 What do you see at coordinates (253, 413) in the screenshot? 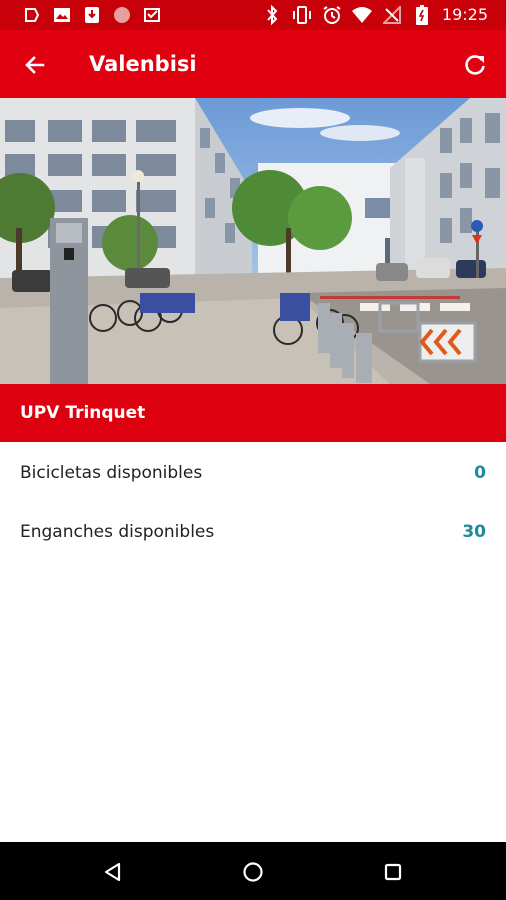
I see `station-header: UPV Trinquet` at bounding box center [253, 413].